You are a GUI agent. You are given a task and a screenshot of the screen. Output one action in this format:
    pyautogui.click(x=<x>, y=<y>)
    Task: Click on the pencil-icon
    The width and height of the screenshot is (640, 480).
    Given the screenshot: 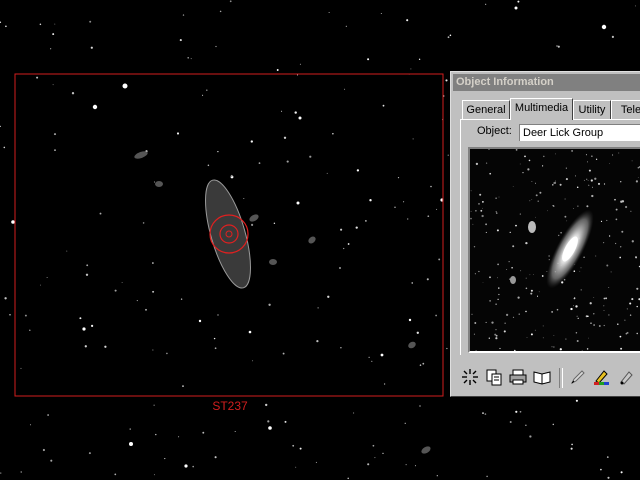 What is the action you would take?
    pyautogui.click(x=578, y=377)
    